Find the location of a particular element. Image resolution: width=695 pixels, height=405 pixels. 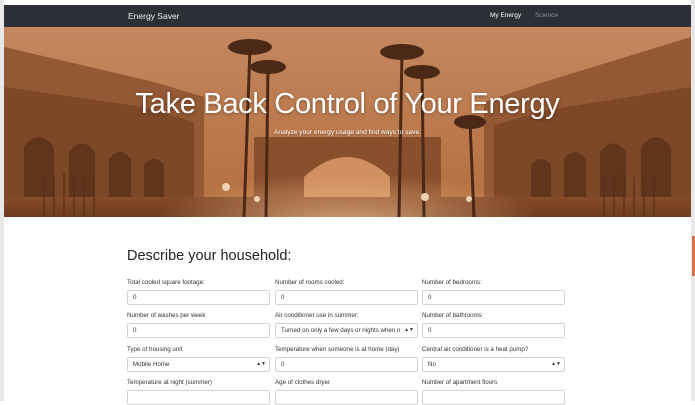

field-label-bedrooms: Number of bedrooms: is located at coordinates (452, 282).